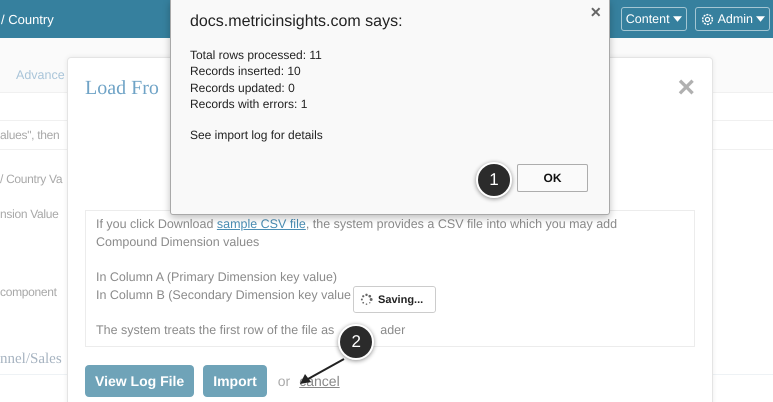  Describe the element at coordinates (223, 295) in the screenshot. I see `instructions-text: In Column B (Secondary Dimension key value` at that location.